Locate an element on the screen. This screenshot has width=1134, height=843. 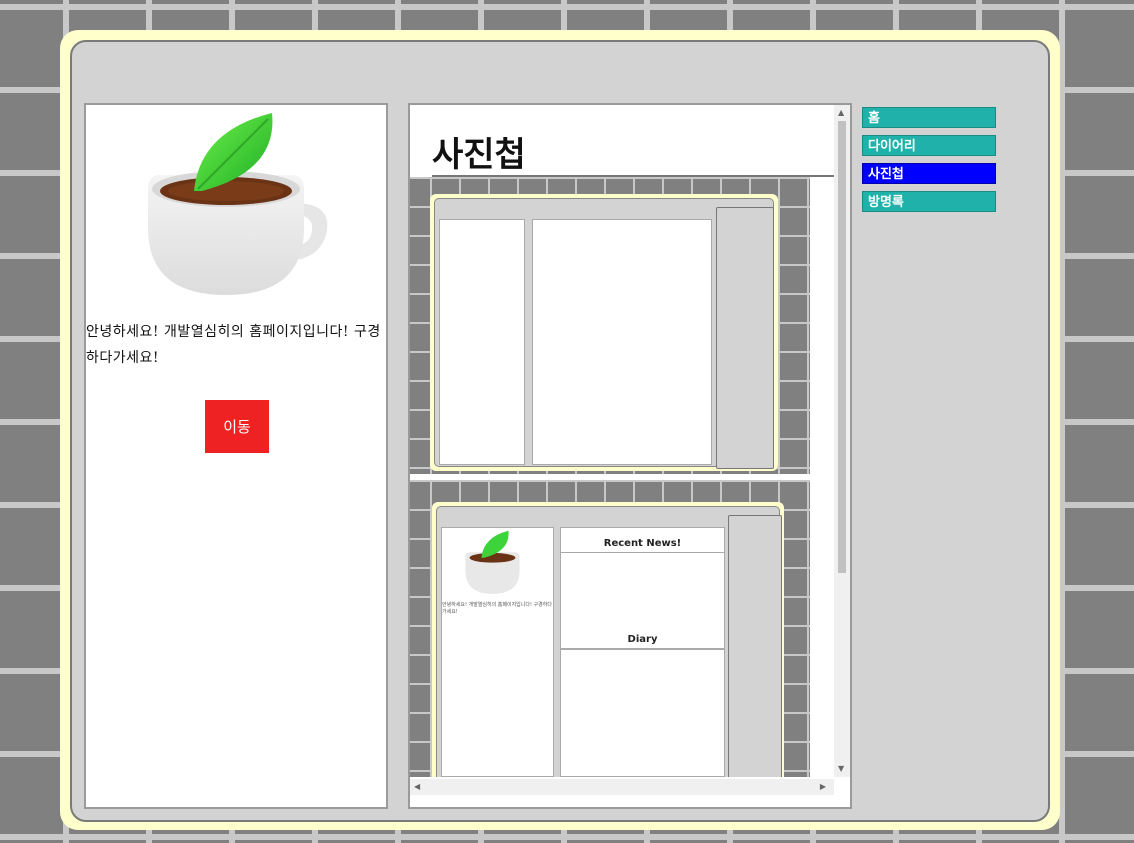
thumb-news-box: Recent News! Diary is located at coordinates (642, 652).